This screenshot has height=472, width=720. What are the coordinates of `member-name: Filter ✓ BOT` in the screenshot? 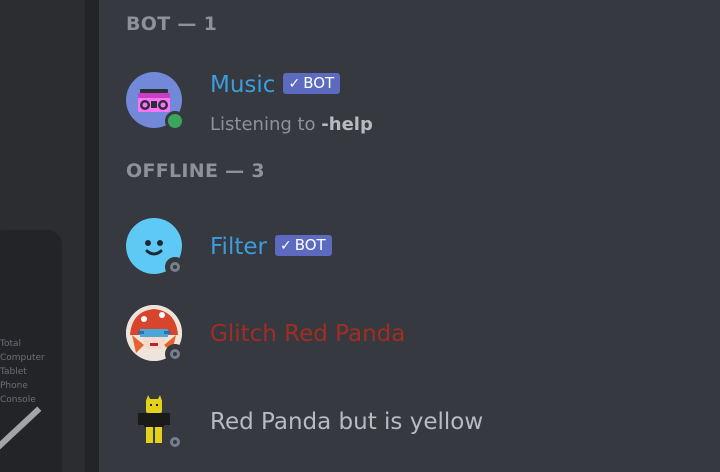 It's located at (271, 247).